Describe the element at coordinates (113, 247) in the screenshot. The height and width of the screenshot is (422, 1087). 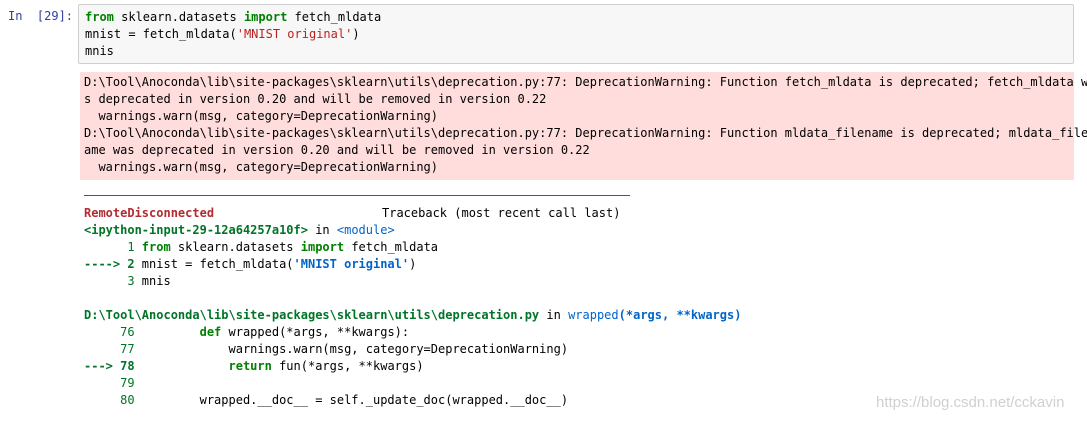
I see `line-number: 1` at that location.